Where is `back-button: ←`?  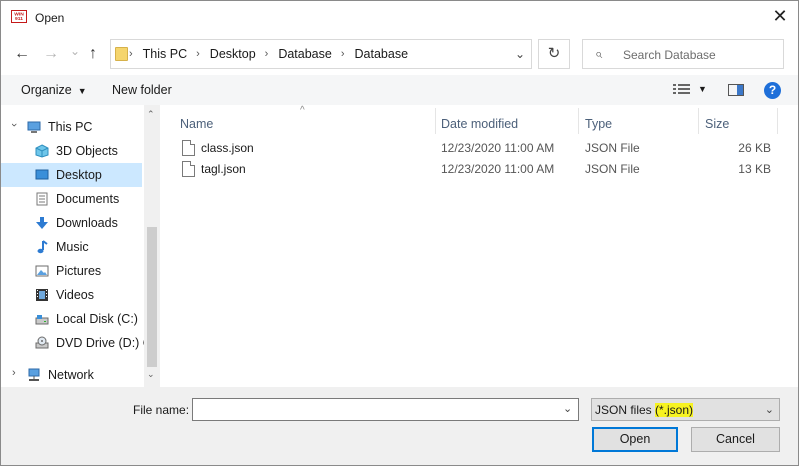 back-button: ← is located at coordinates (22, 54).